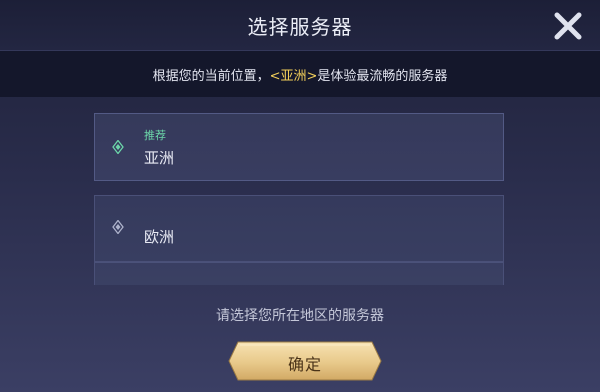 The image size is (600, 392). Describe the element at coordinates (293, 76) in the screenshot. I see `recommended-region-highlight: <亚洲>` at that location.